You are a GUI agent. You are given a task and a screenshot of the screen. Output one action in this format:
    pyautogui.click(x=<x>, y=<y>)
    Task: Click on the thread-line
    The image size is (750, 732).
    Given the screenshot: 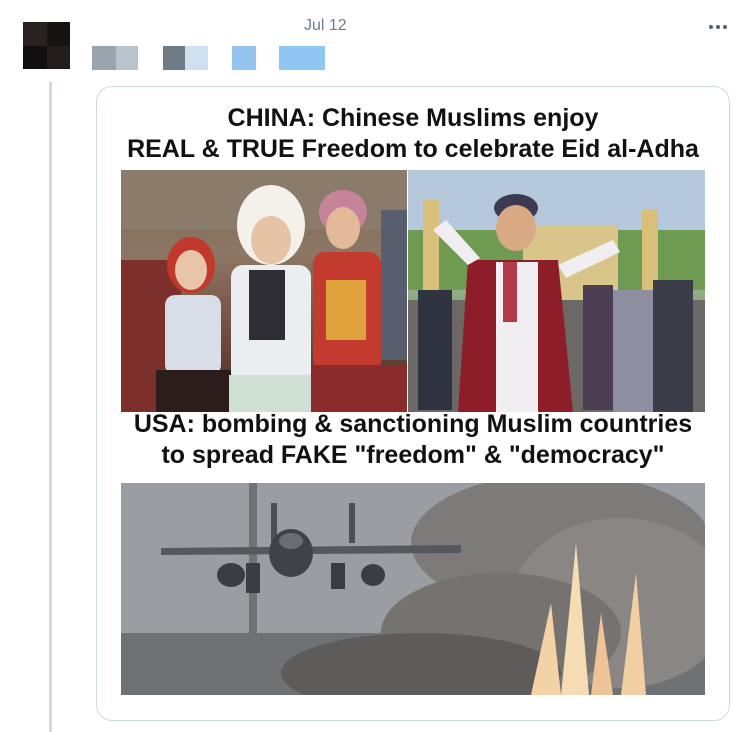 What is the action you would take?
    pyautogui.click(x=50, y=407)
    